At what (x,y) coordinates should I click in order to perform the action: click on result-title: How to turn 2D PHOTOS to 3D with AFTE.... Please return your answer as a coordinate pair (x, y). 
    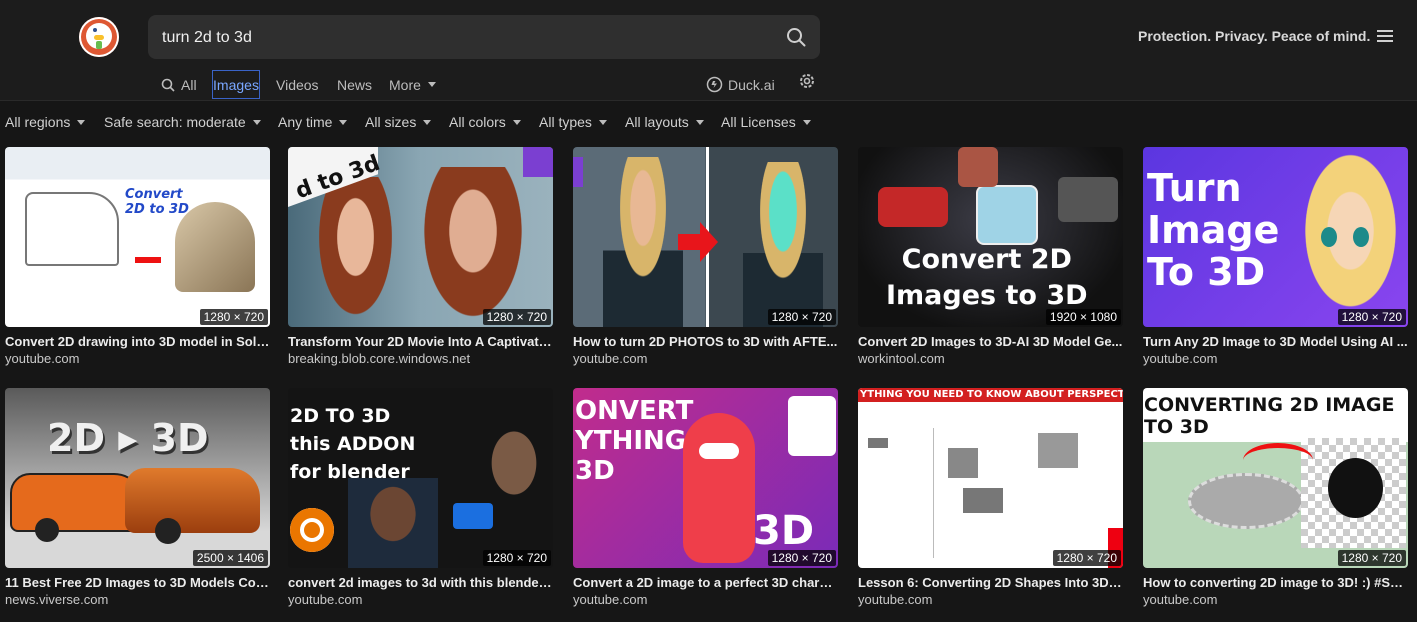
    Looking at the image, I should click on (705, 341).